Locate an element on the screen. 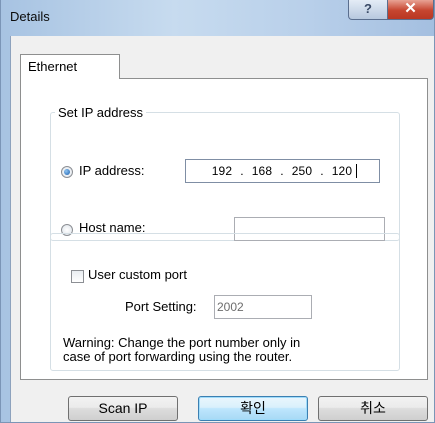 The height and width of the screenshot is (423, 435). text-caret is located at coordinates (356, 171).